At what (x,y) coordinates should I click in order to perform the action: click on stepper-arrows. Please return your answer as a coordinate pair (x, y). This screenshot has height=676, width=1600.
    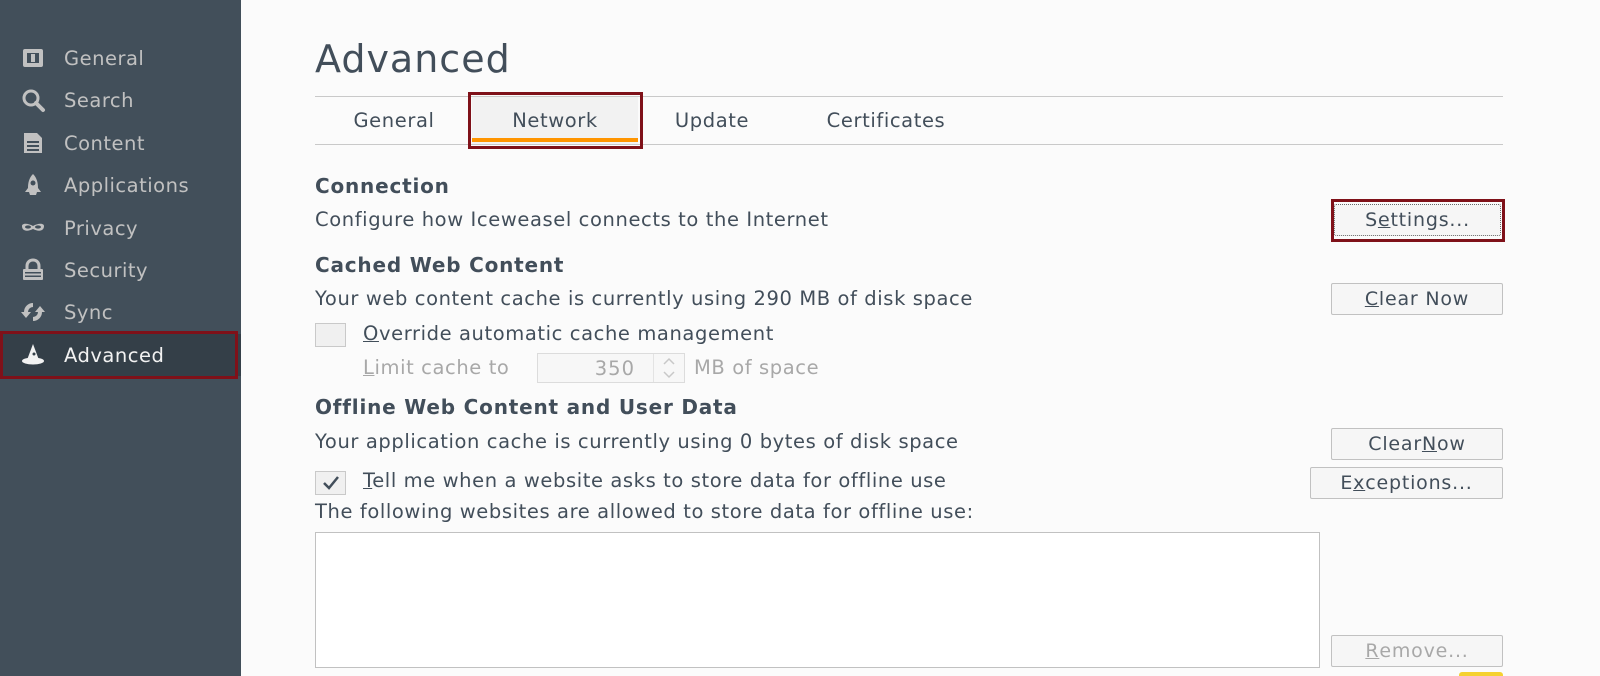
    Looking at the image, I should click on (668, 368).